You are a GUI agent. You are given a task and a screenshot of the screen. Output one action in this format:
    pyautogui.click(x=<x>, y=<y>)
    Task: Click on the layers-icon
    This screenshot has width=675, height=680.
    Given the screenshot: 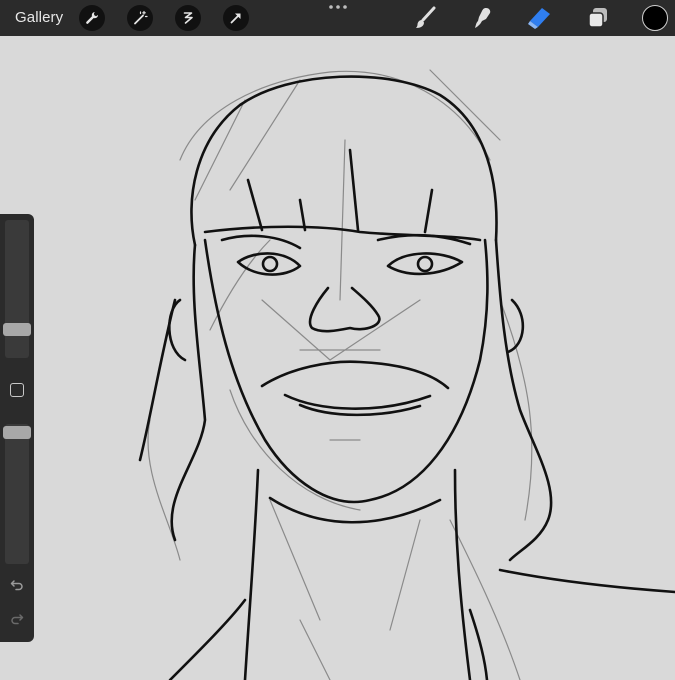 What is the action you would take?
    pyautogui.click(x=598, y=18)
    